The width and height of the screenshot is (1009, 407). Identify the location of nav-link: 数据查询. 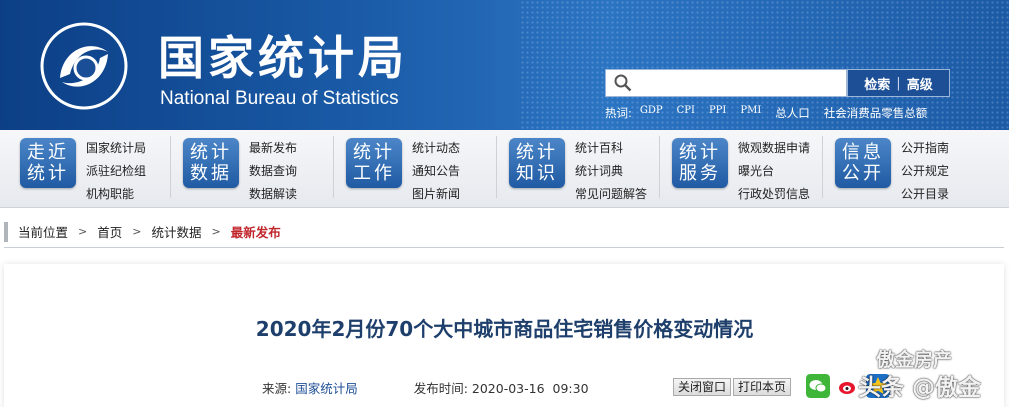
(273, 171).